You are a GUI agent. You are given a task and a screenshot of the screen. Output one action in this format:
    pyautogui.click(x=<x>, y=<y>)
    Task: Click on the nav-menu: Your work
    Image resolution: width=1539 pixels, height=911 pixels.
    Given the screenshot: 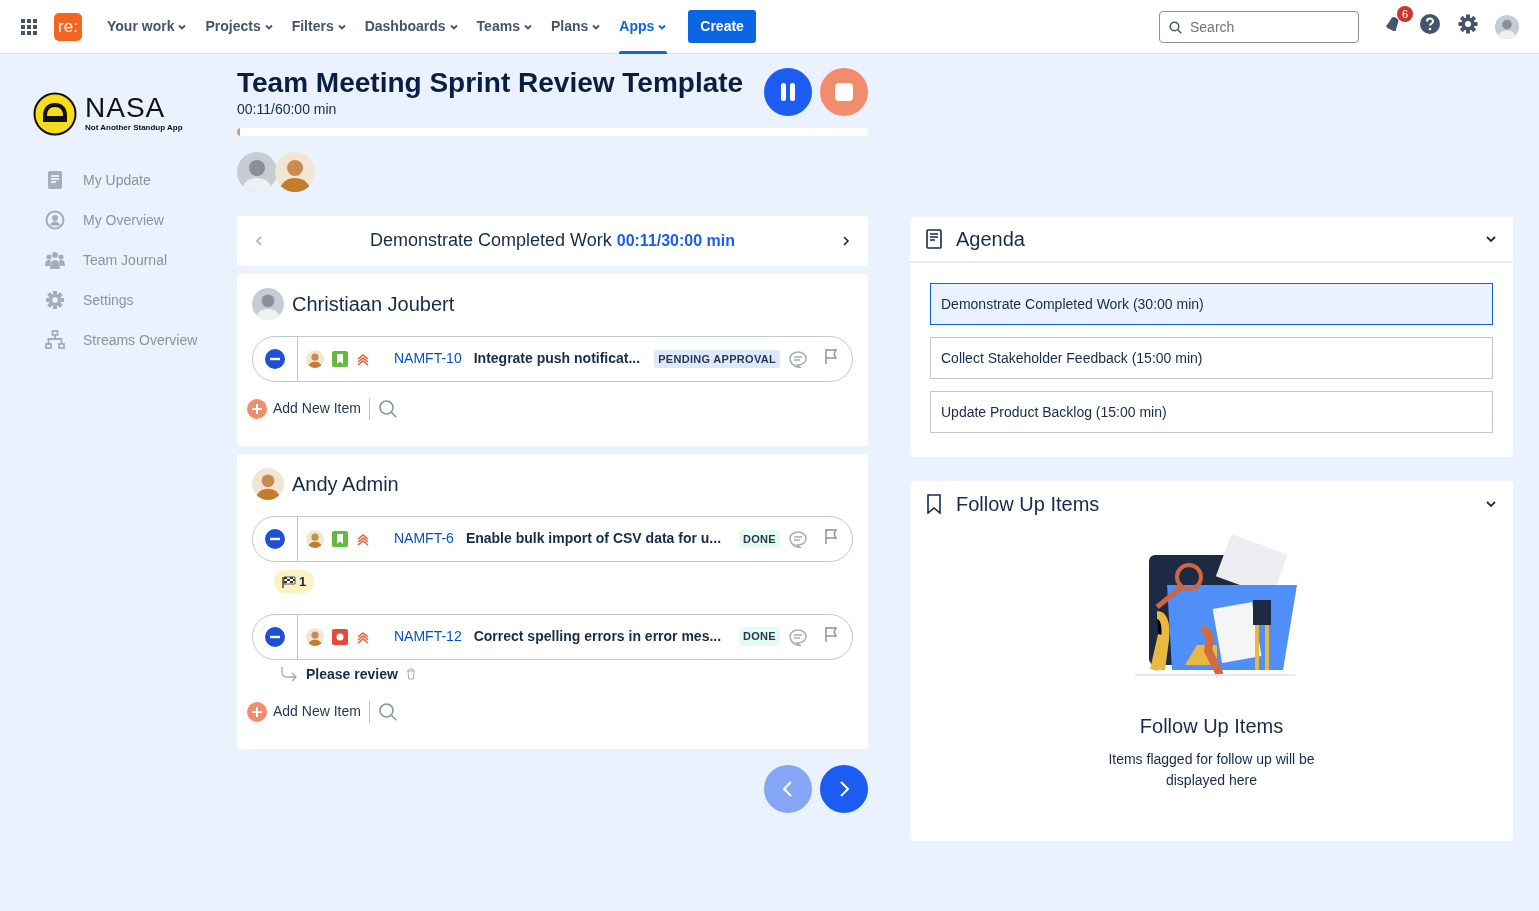 What is the action you would take?
    pyautogui.click(x=147, y=27)
    